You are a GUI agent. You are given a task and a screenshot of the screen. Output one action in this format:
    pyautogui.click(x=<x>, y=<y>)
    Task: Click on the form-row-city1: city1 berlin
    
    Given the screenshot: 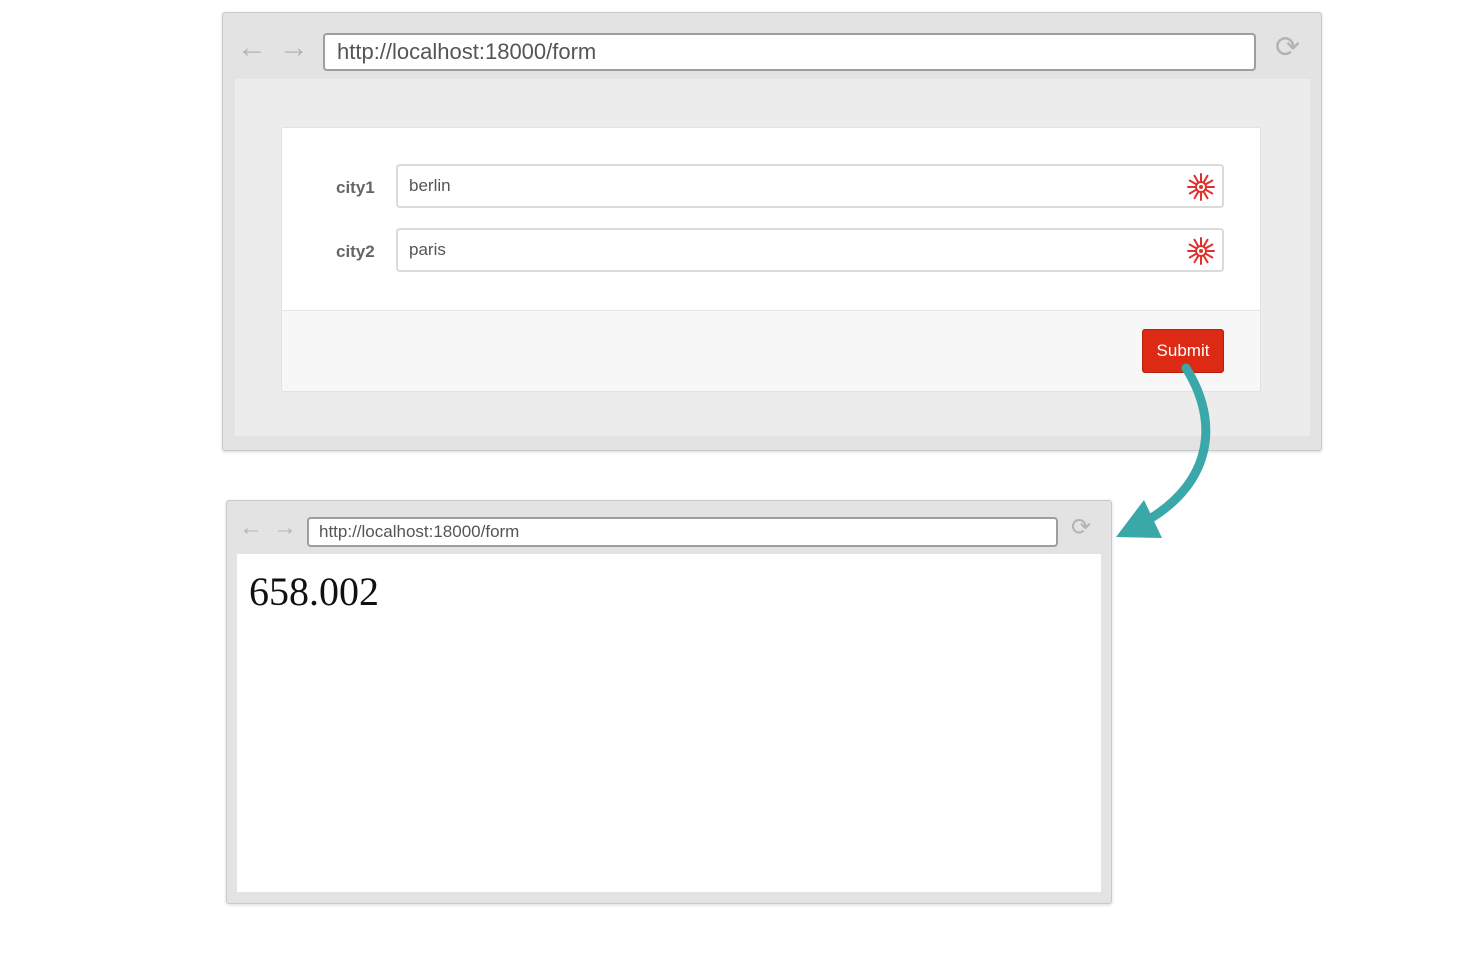 What is the action you would take?
    pyautogui.click(x=771, y=187)
    